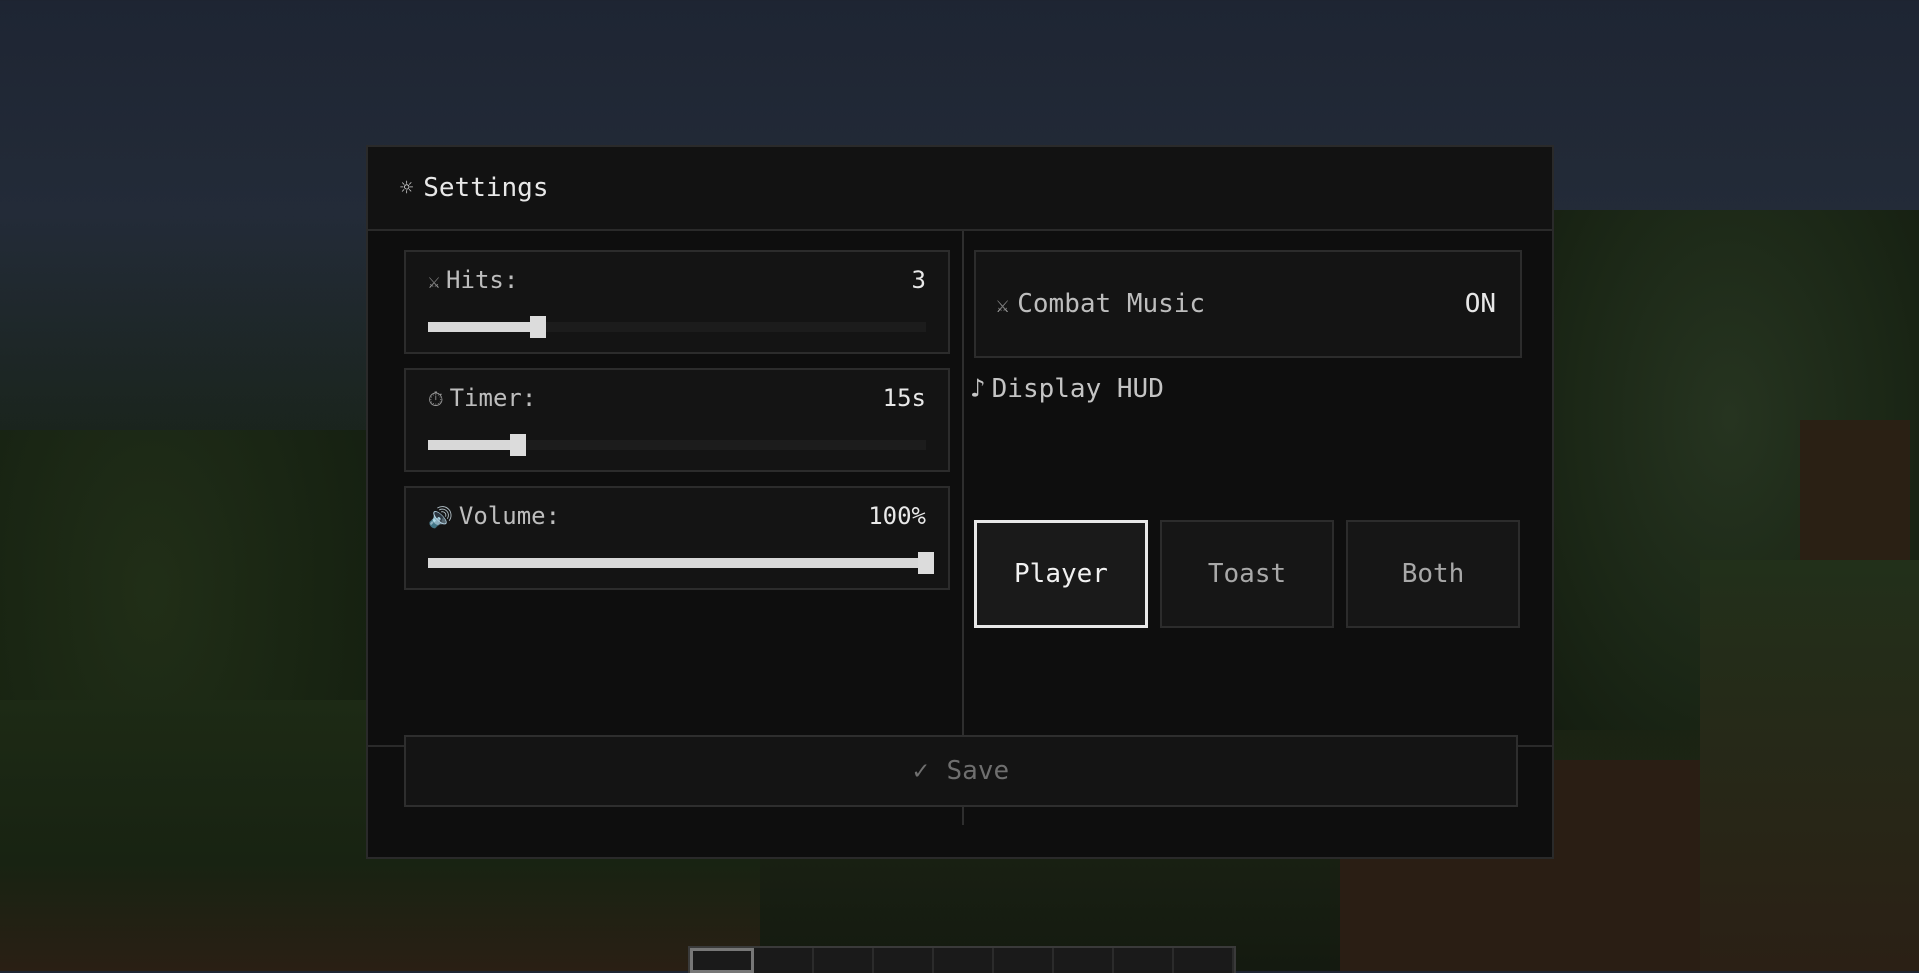 The height and width of the screenshot is (973, 1919). I want to click on column-divider, so click(963, 503).